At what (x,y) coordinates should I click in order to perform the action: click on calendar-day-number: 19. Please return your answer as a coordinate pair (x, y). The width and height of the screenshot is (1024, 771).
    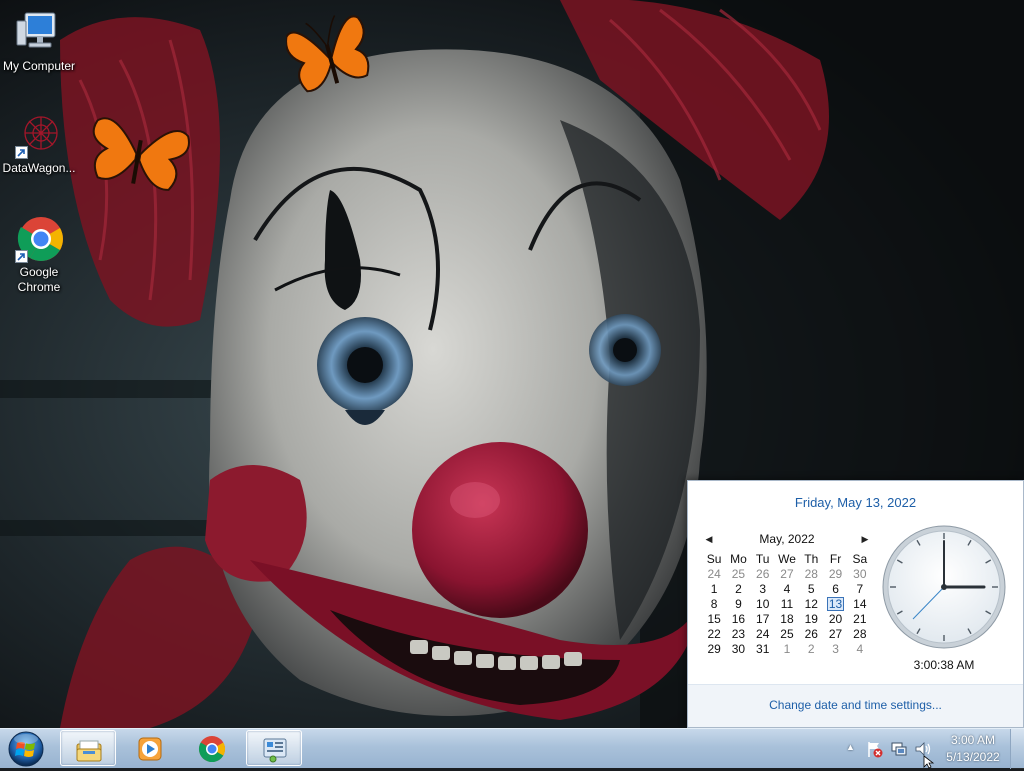
    Looking at the image, I should click on (811, 618).